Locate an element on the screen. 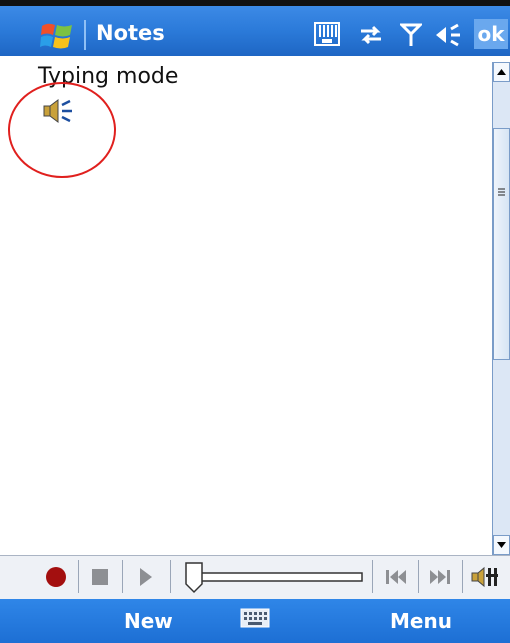 This screenshot has width=510, height=643. vertical-scrollbar is located at coordinates (501, 308).